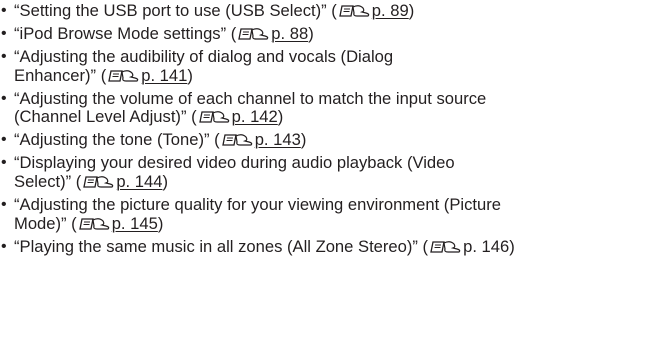 This screenshot has height=337, width=664. I want to click on list-item: • “iPod Browse Mode settings” ( p. 88), so click(332, 34).